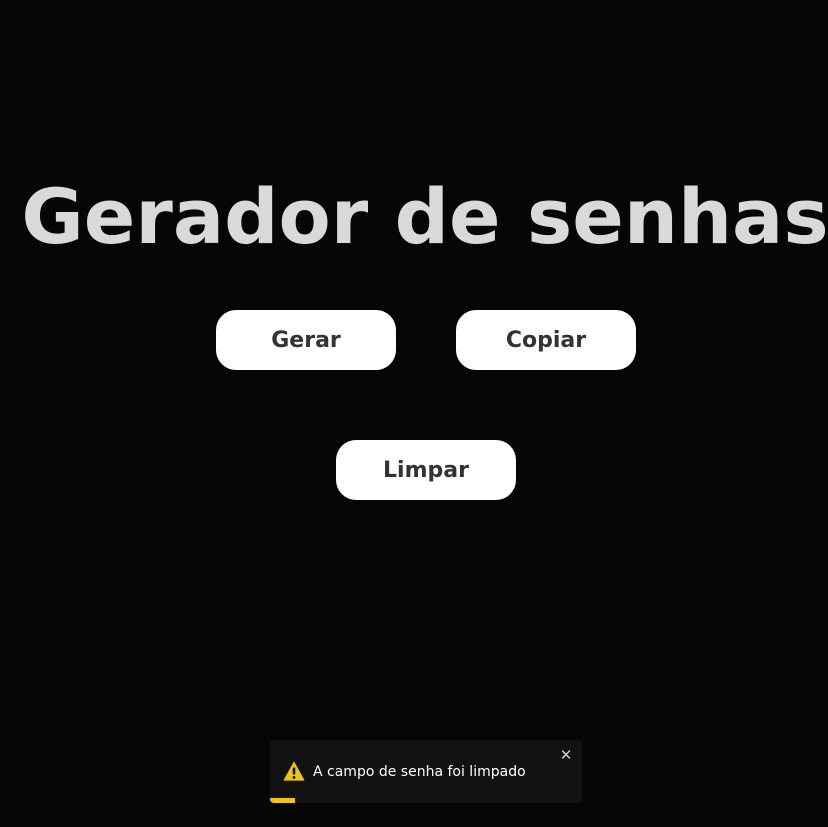  I want to click on close-icon: ✕, so click(566, 755).